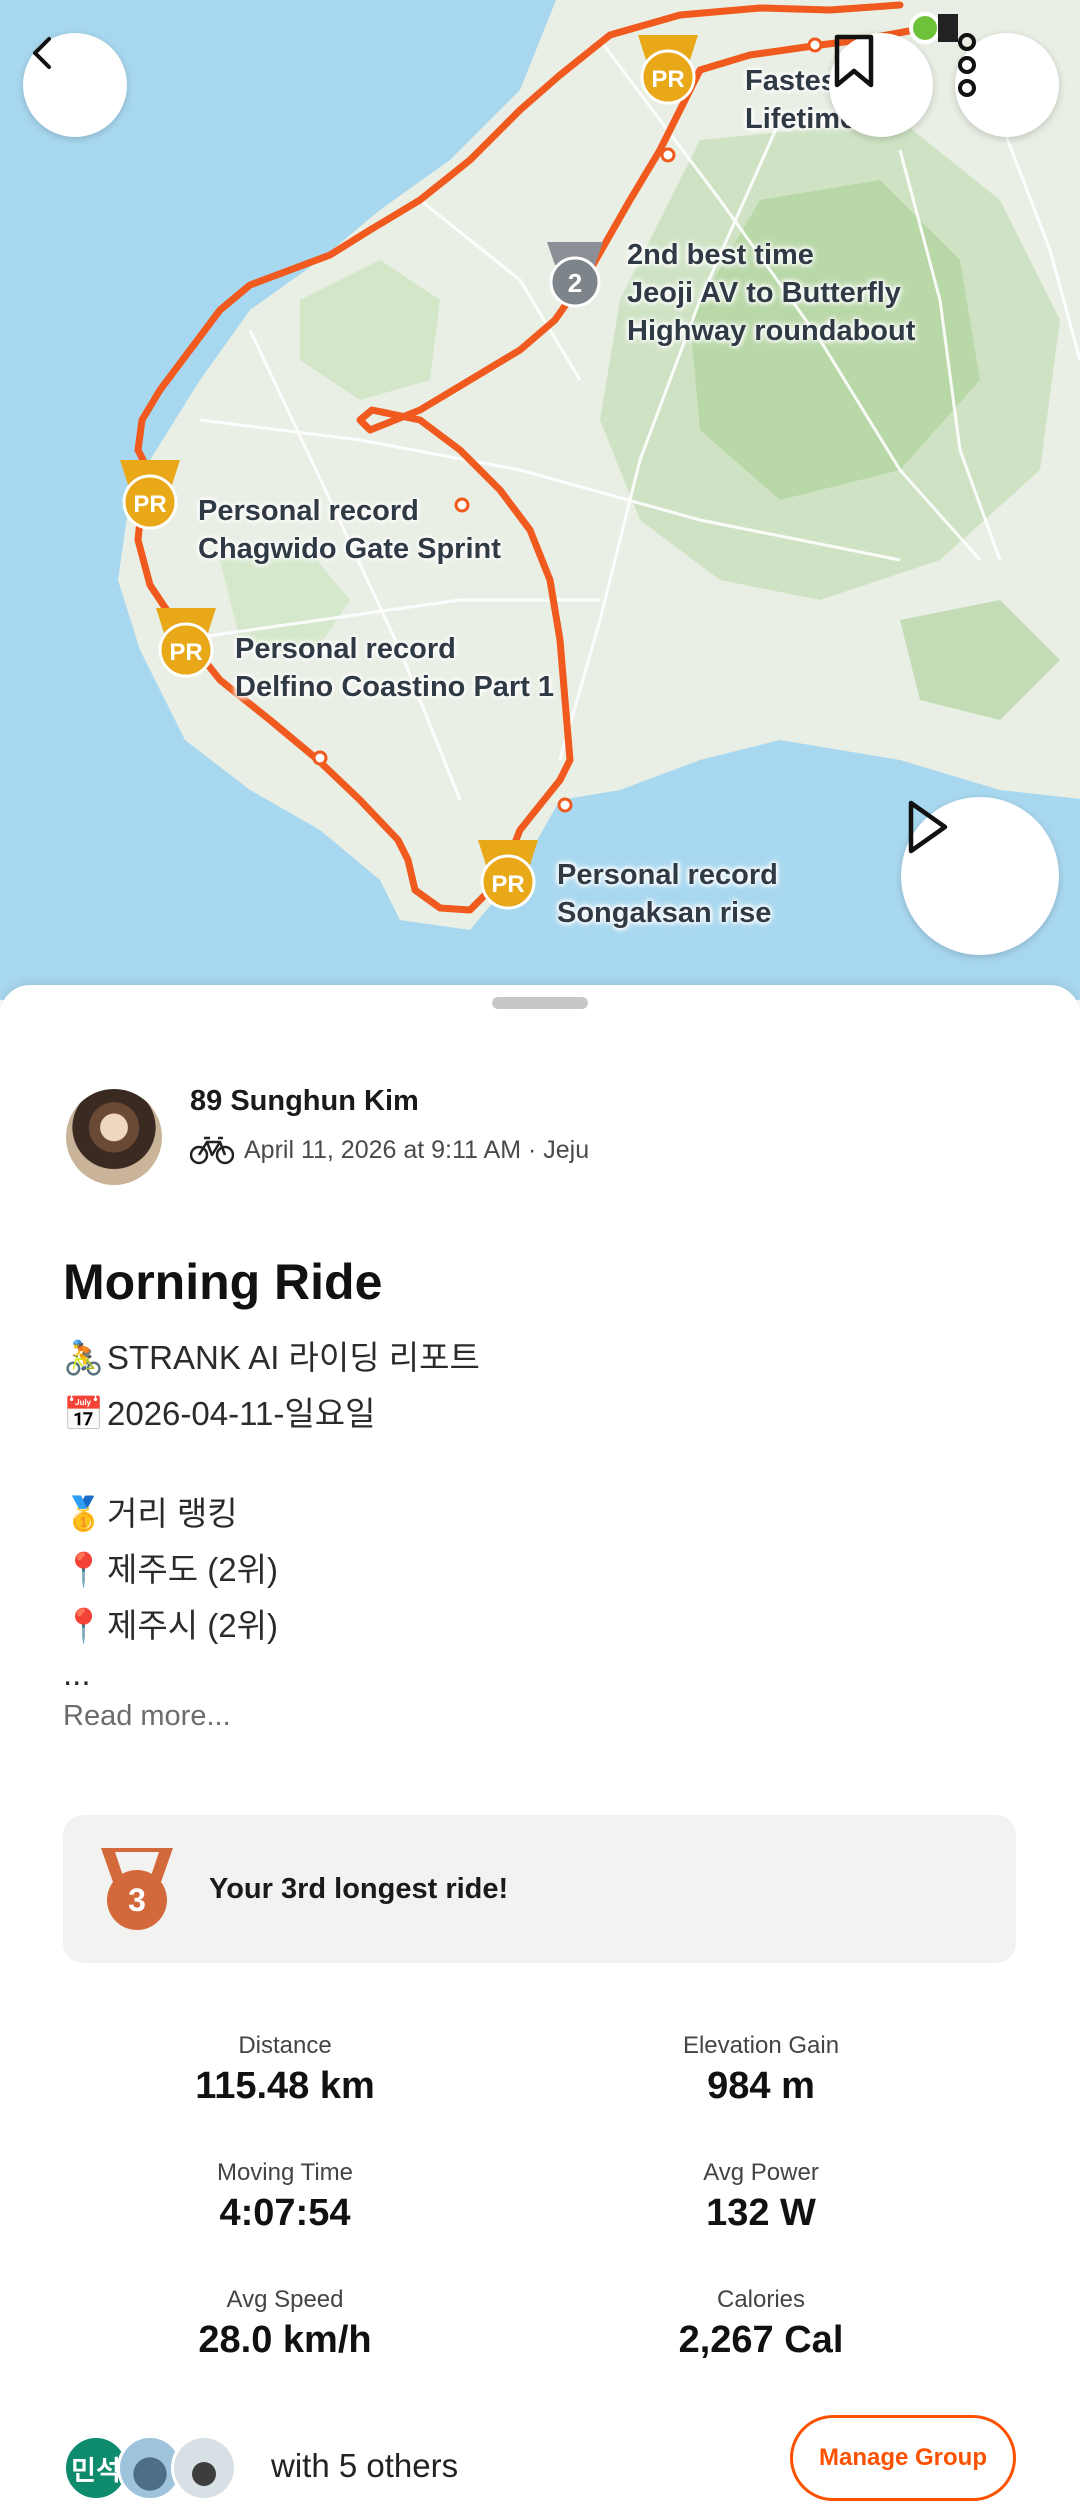 Image resolution: width=1080 pixels, height=2507 pixels. What do you see at coordinates (761, 2045) in the screenshot?
I see `stat-label: Elevation Gain` at bounding box center [761, 2045].